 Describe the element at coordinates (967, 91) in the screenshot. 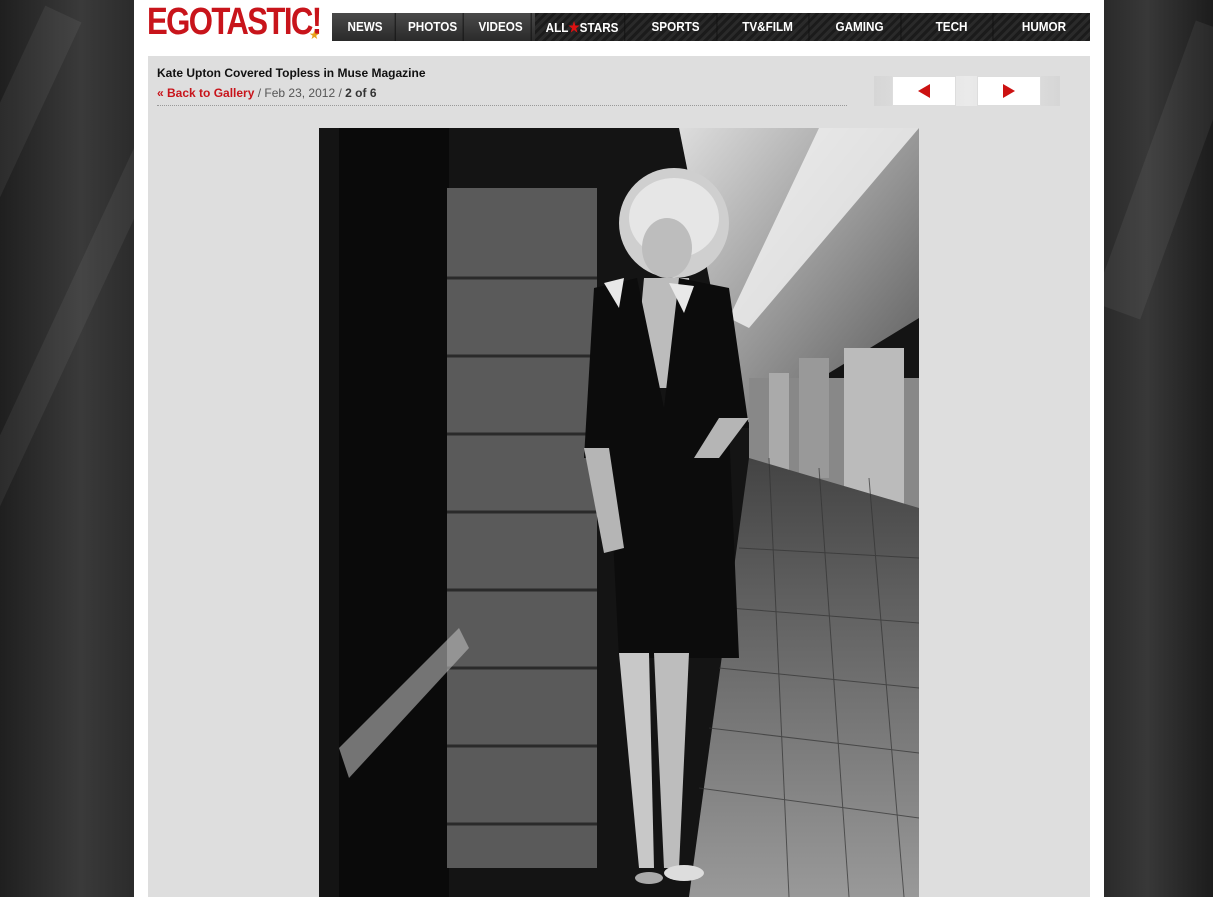

I see `gallery-pager` at that location.